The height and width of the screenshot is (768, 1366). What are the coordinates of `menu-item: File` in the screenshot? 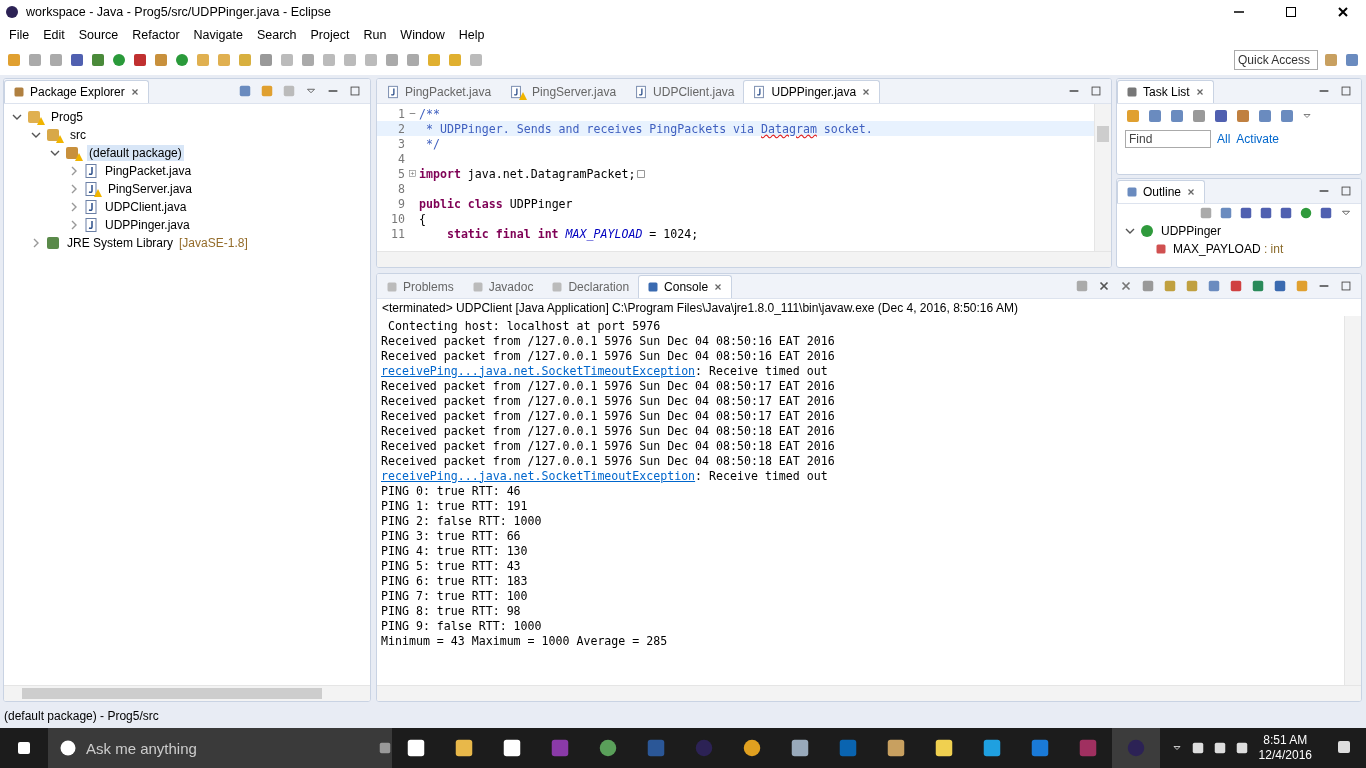 It's located at (19, 34).